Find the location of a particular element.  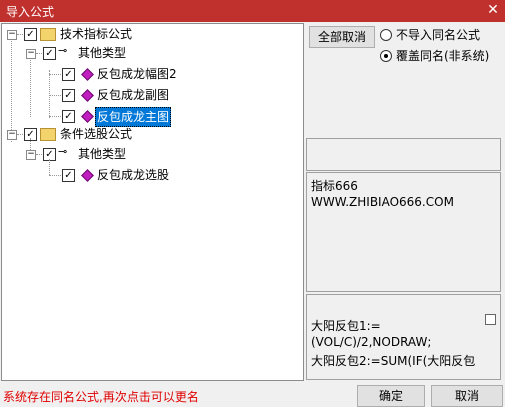

title-bar: 导入公式 ✕ is located at coordinates (252, 11).